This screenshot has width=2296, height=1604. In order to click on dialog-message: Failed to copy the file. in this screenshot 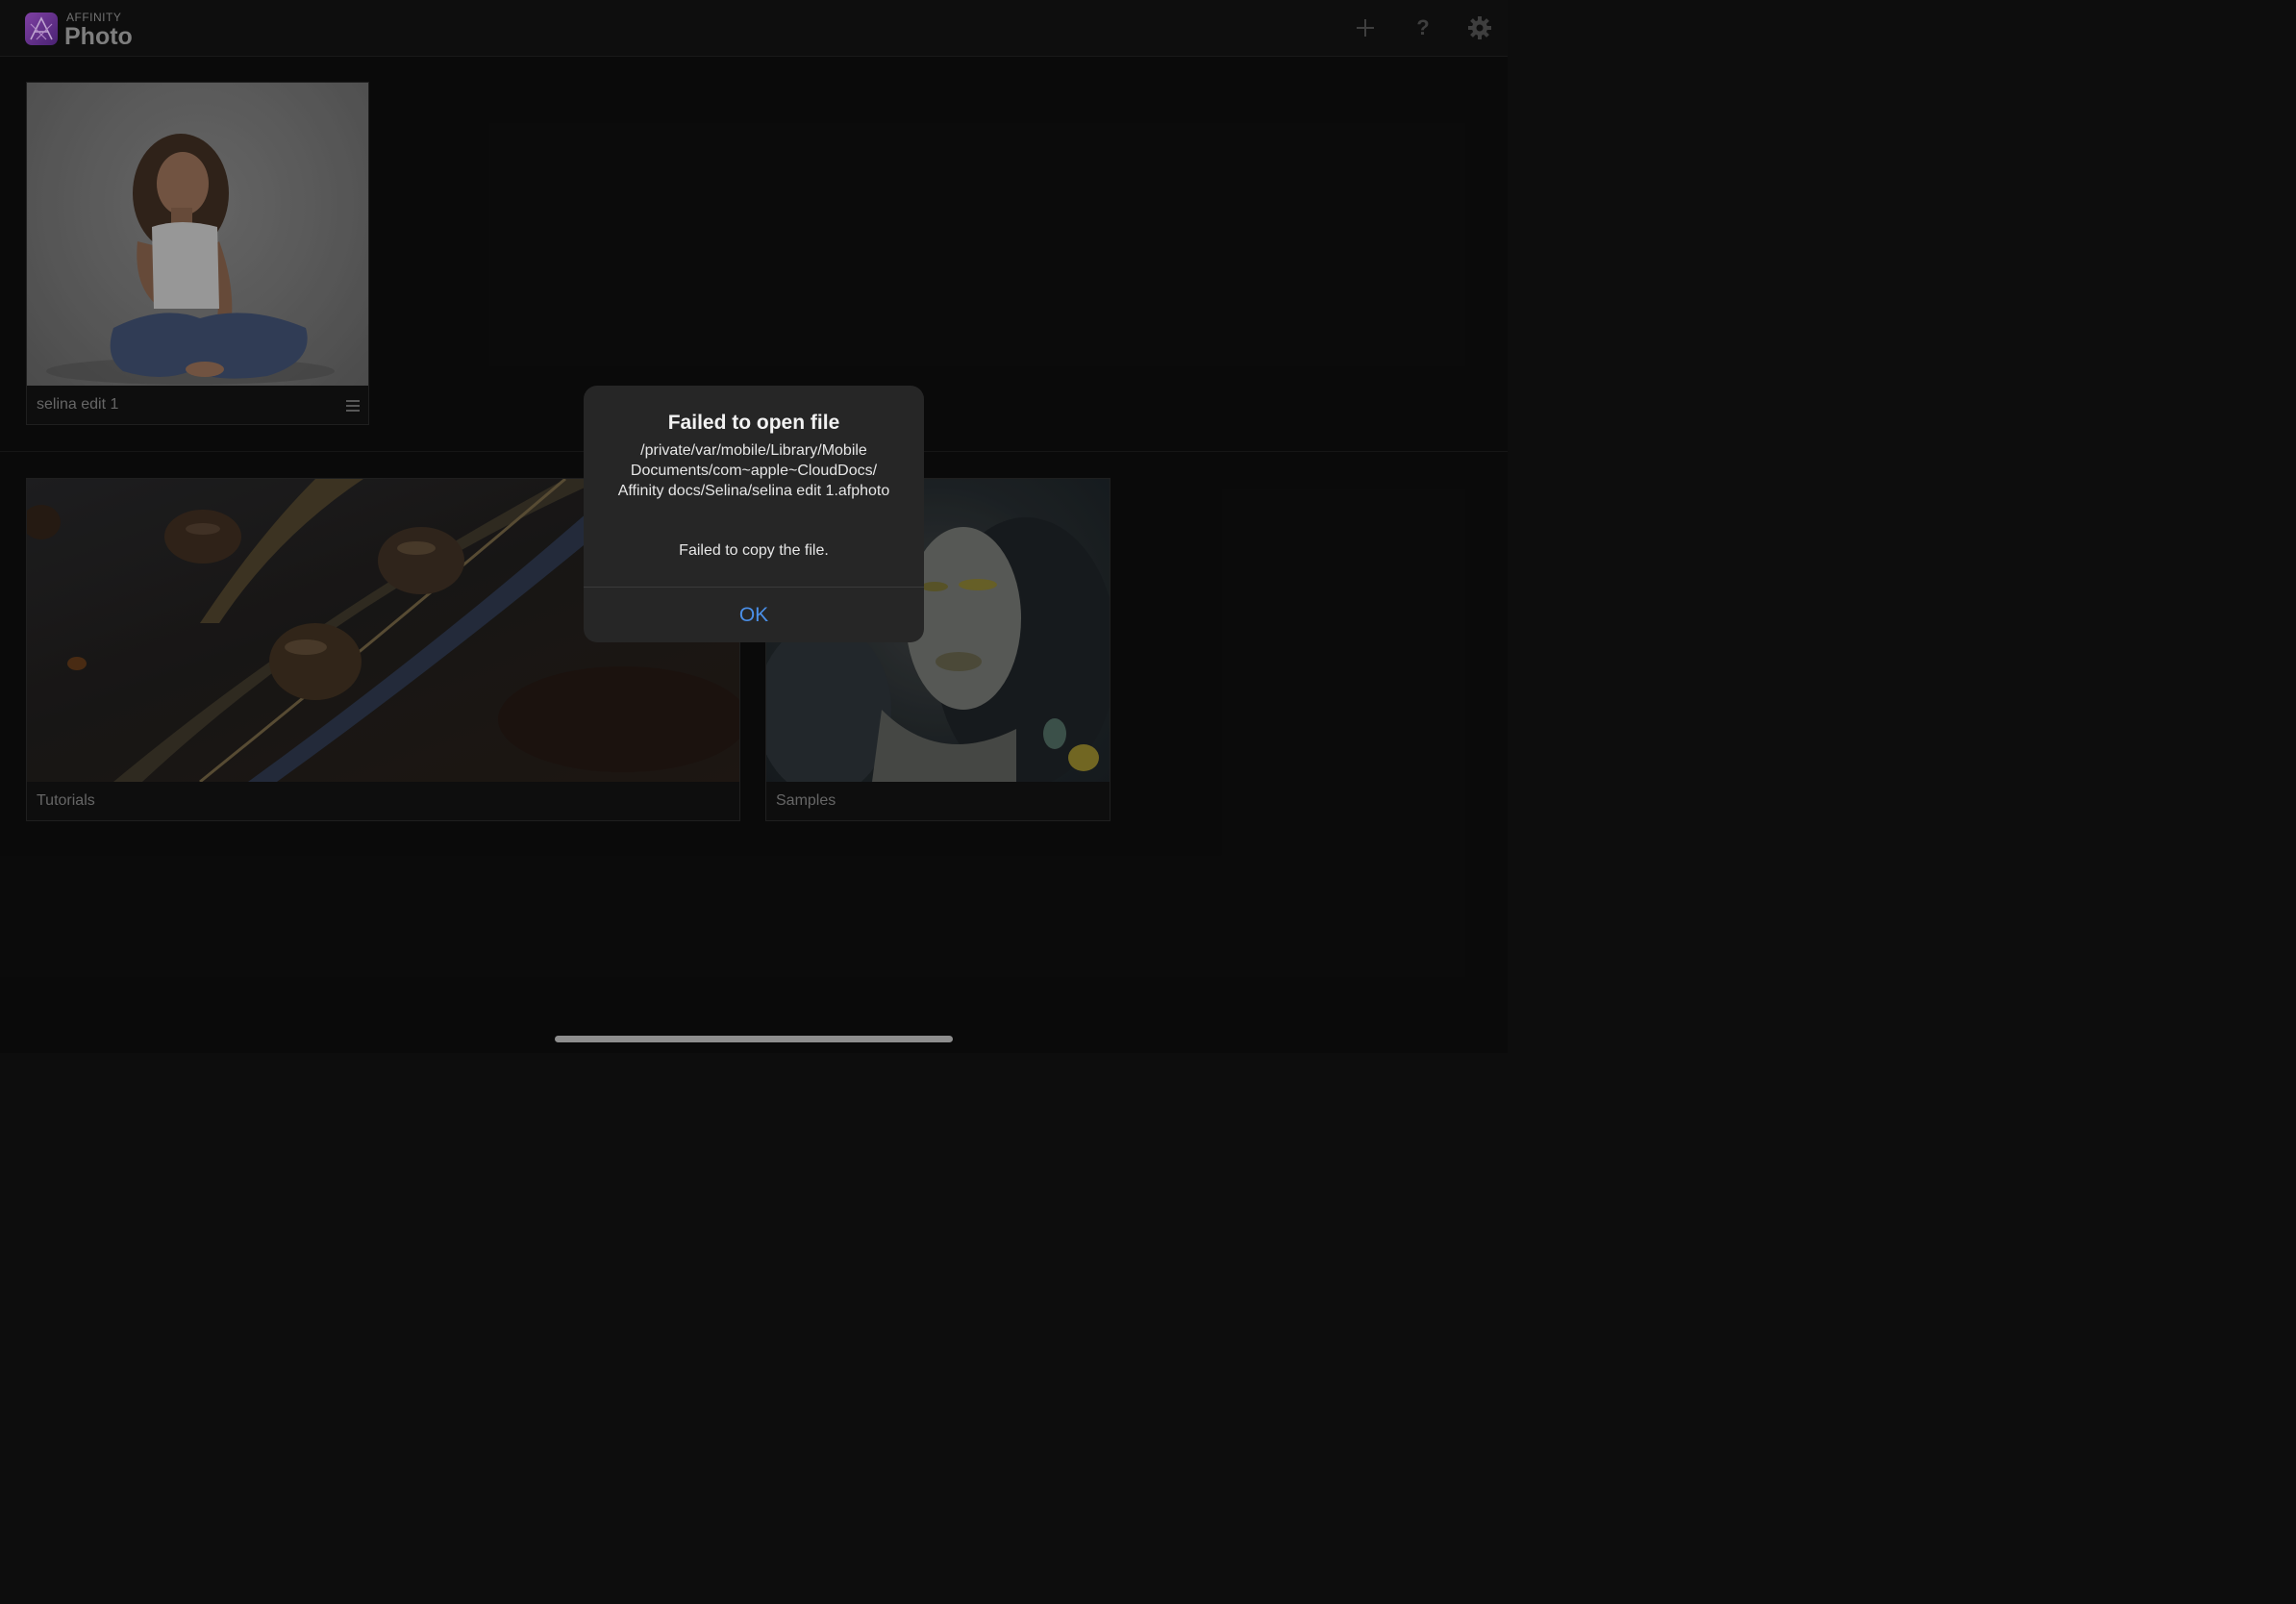, I will do `click(754, 550)`.